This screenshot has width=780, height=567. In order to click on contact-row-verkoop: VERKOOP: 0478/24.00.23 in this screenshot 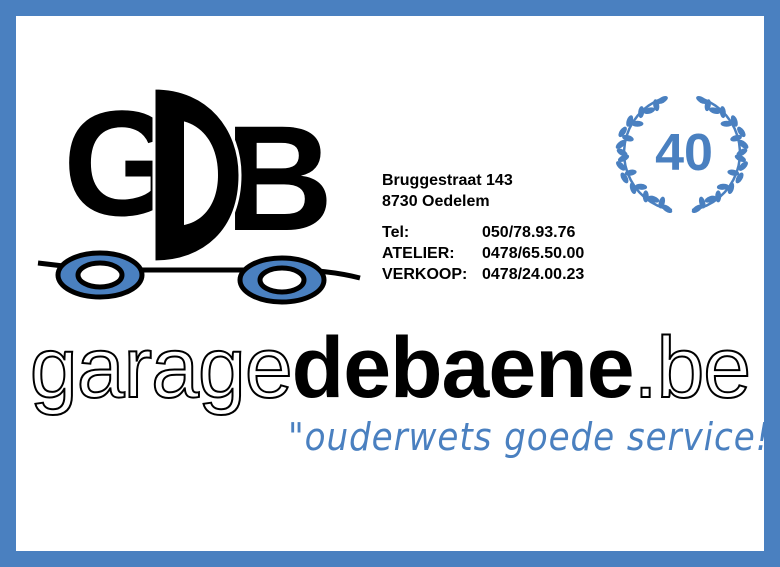, I will do `click(483, 274)`.